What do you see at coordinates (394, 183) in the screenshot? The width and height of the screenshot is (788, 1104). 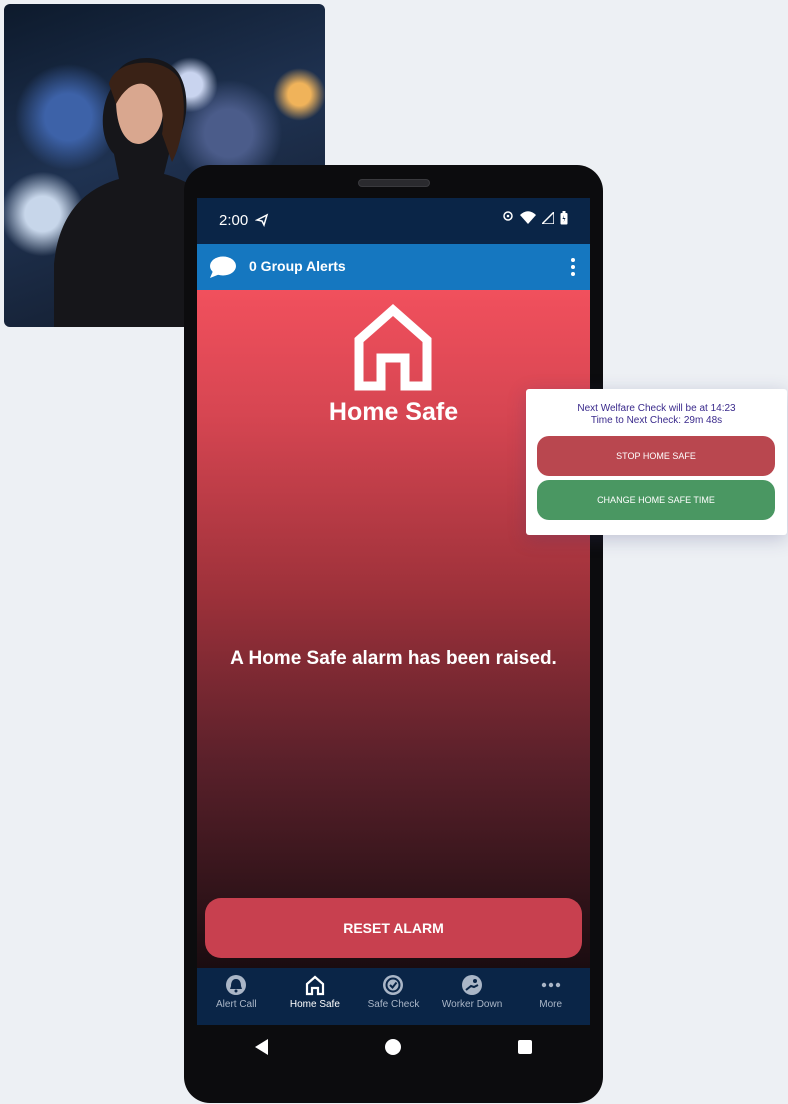 I see `phone-speaker` at bounding box center [394, 183].